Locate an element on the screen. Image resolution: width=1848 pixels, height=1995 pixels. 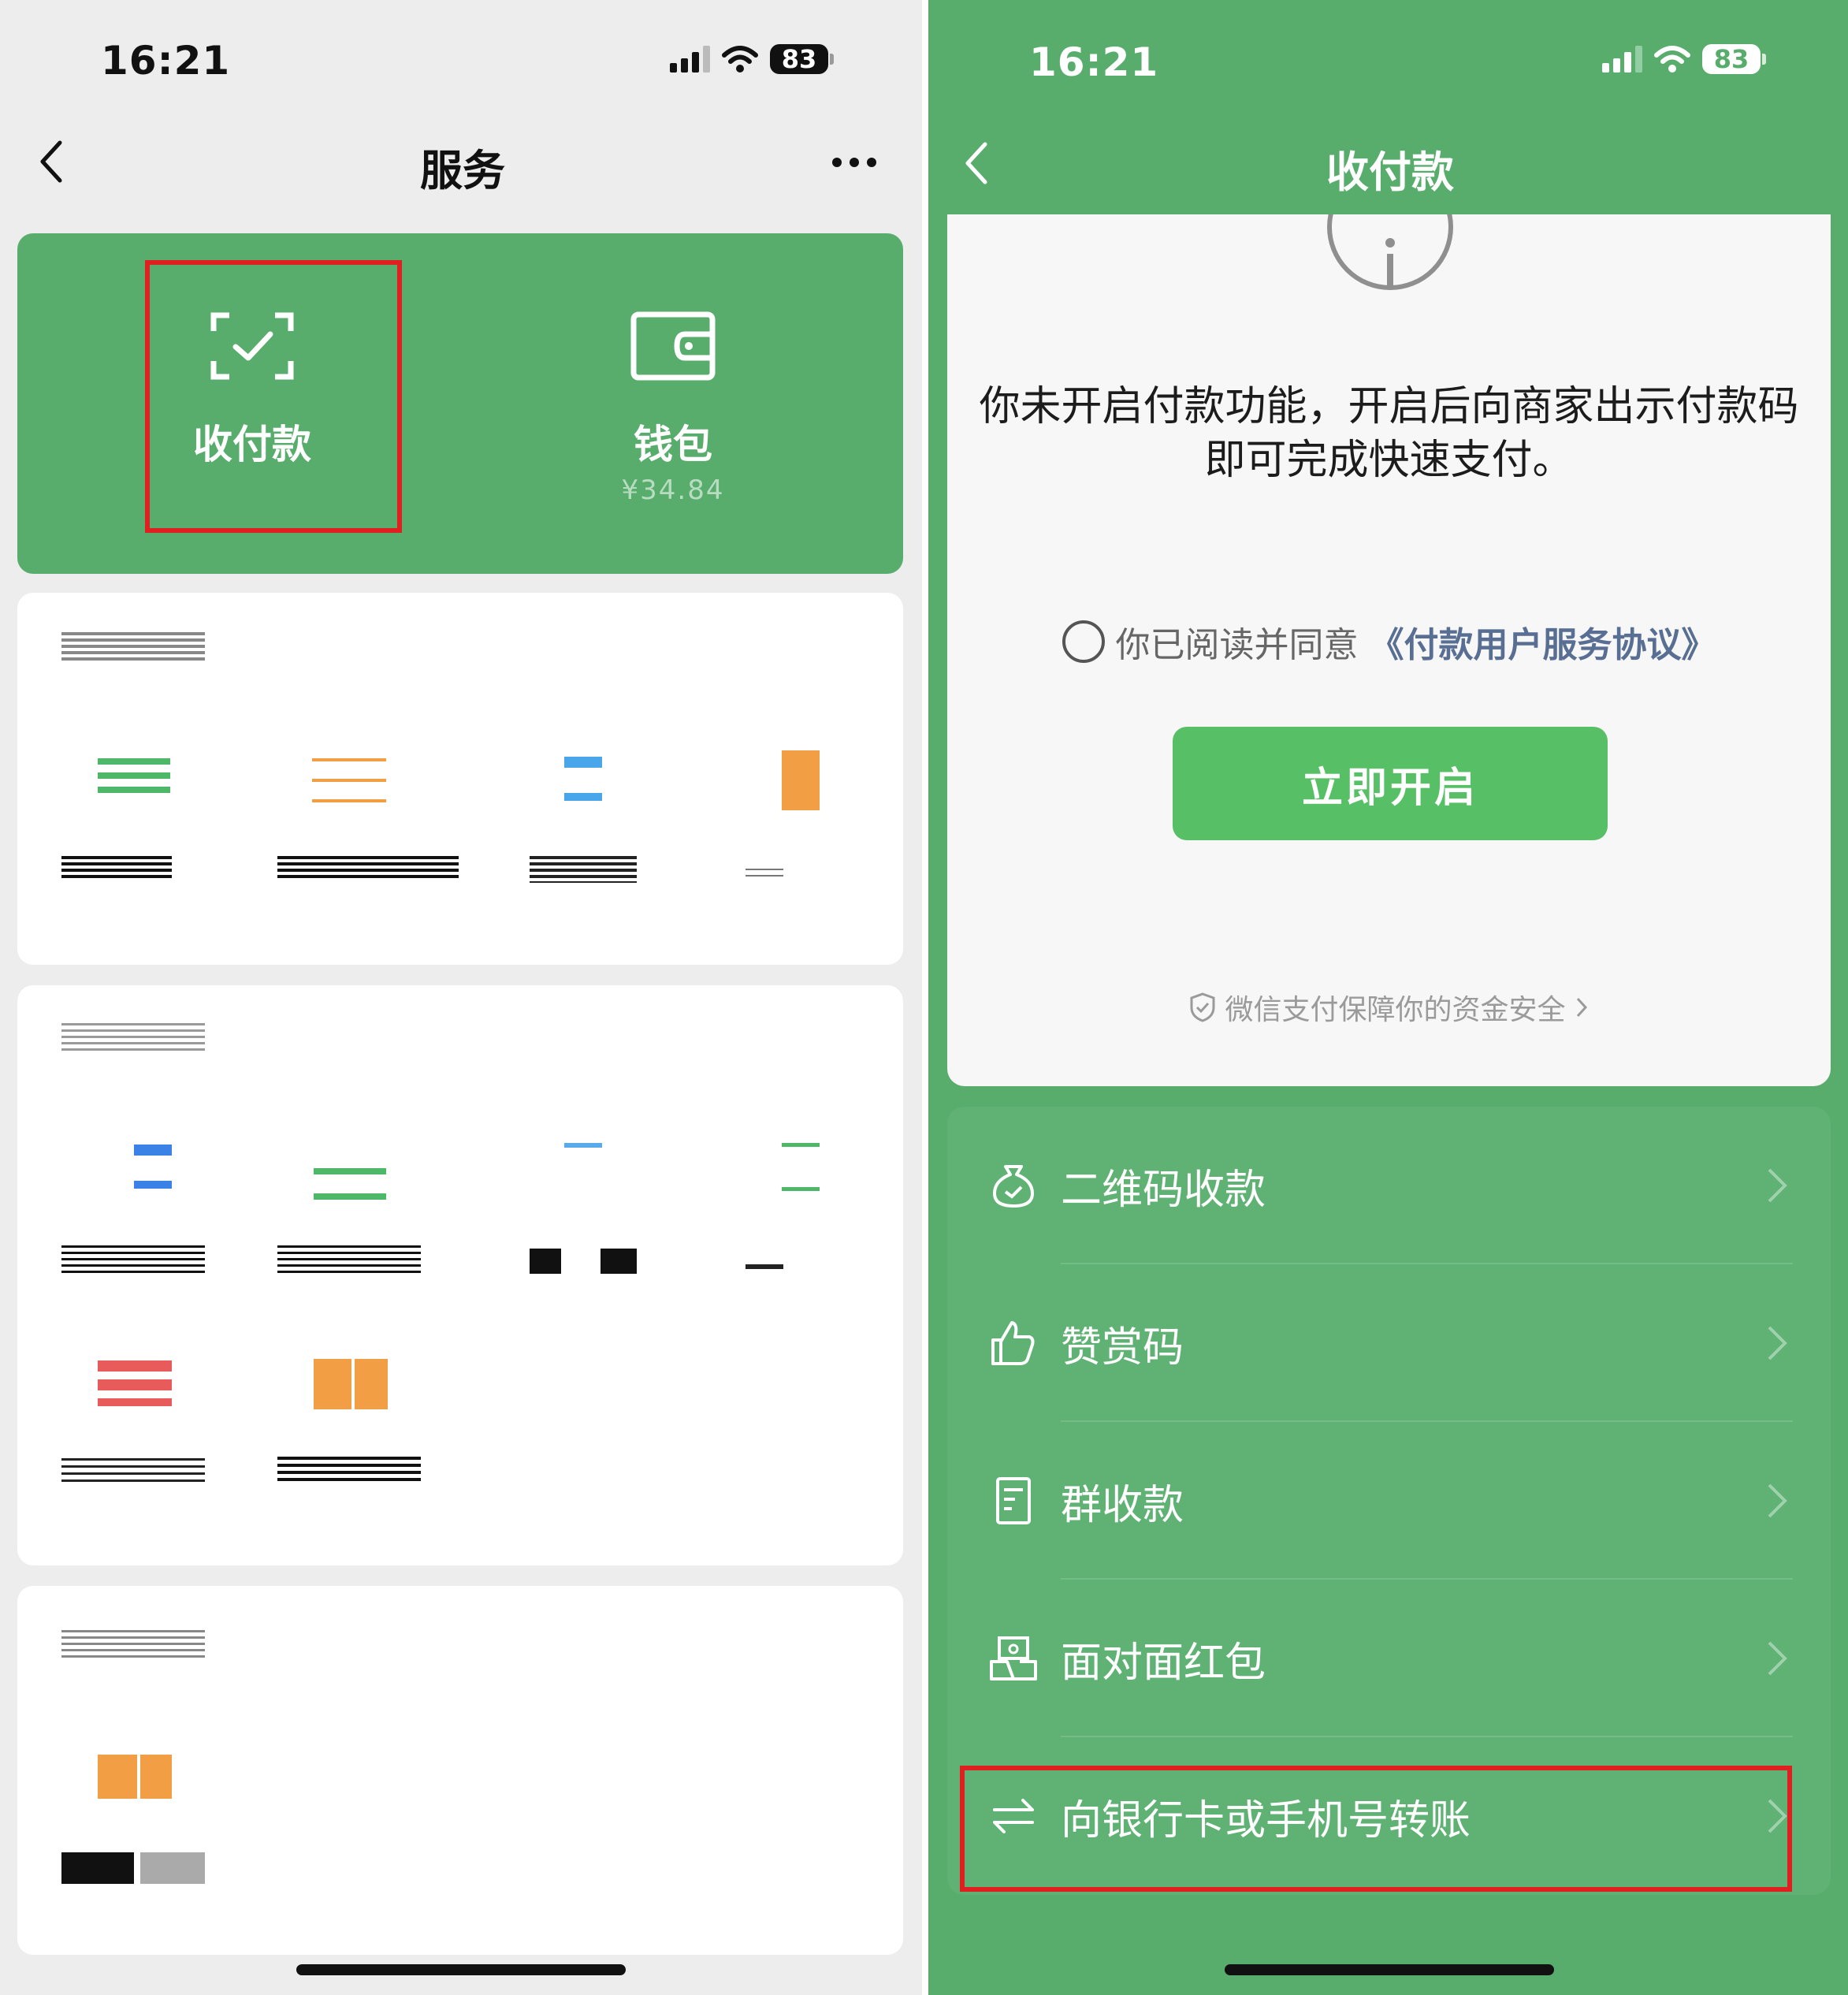
menu-item-group-collect: 群收款 is located at coordinates (1389, 1501).